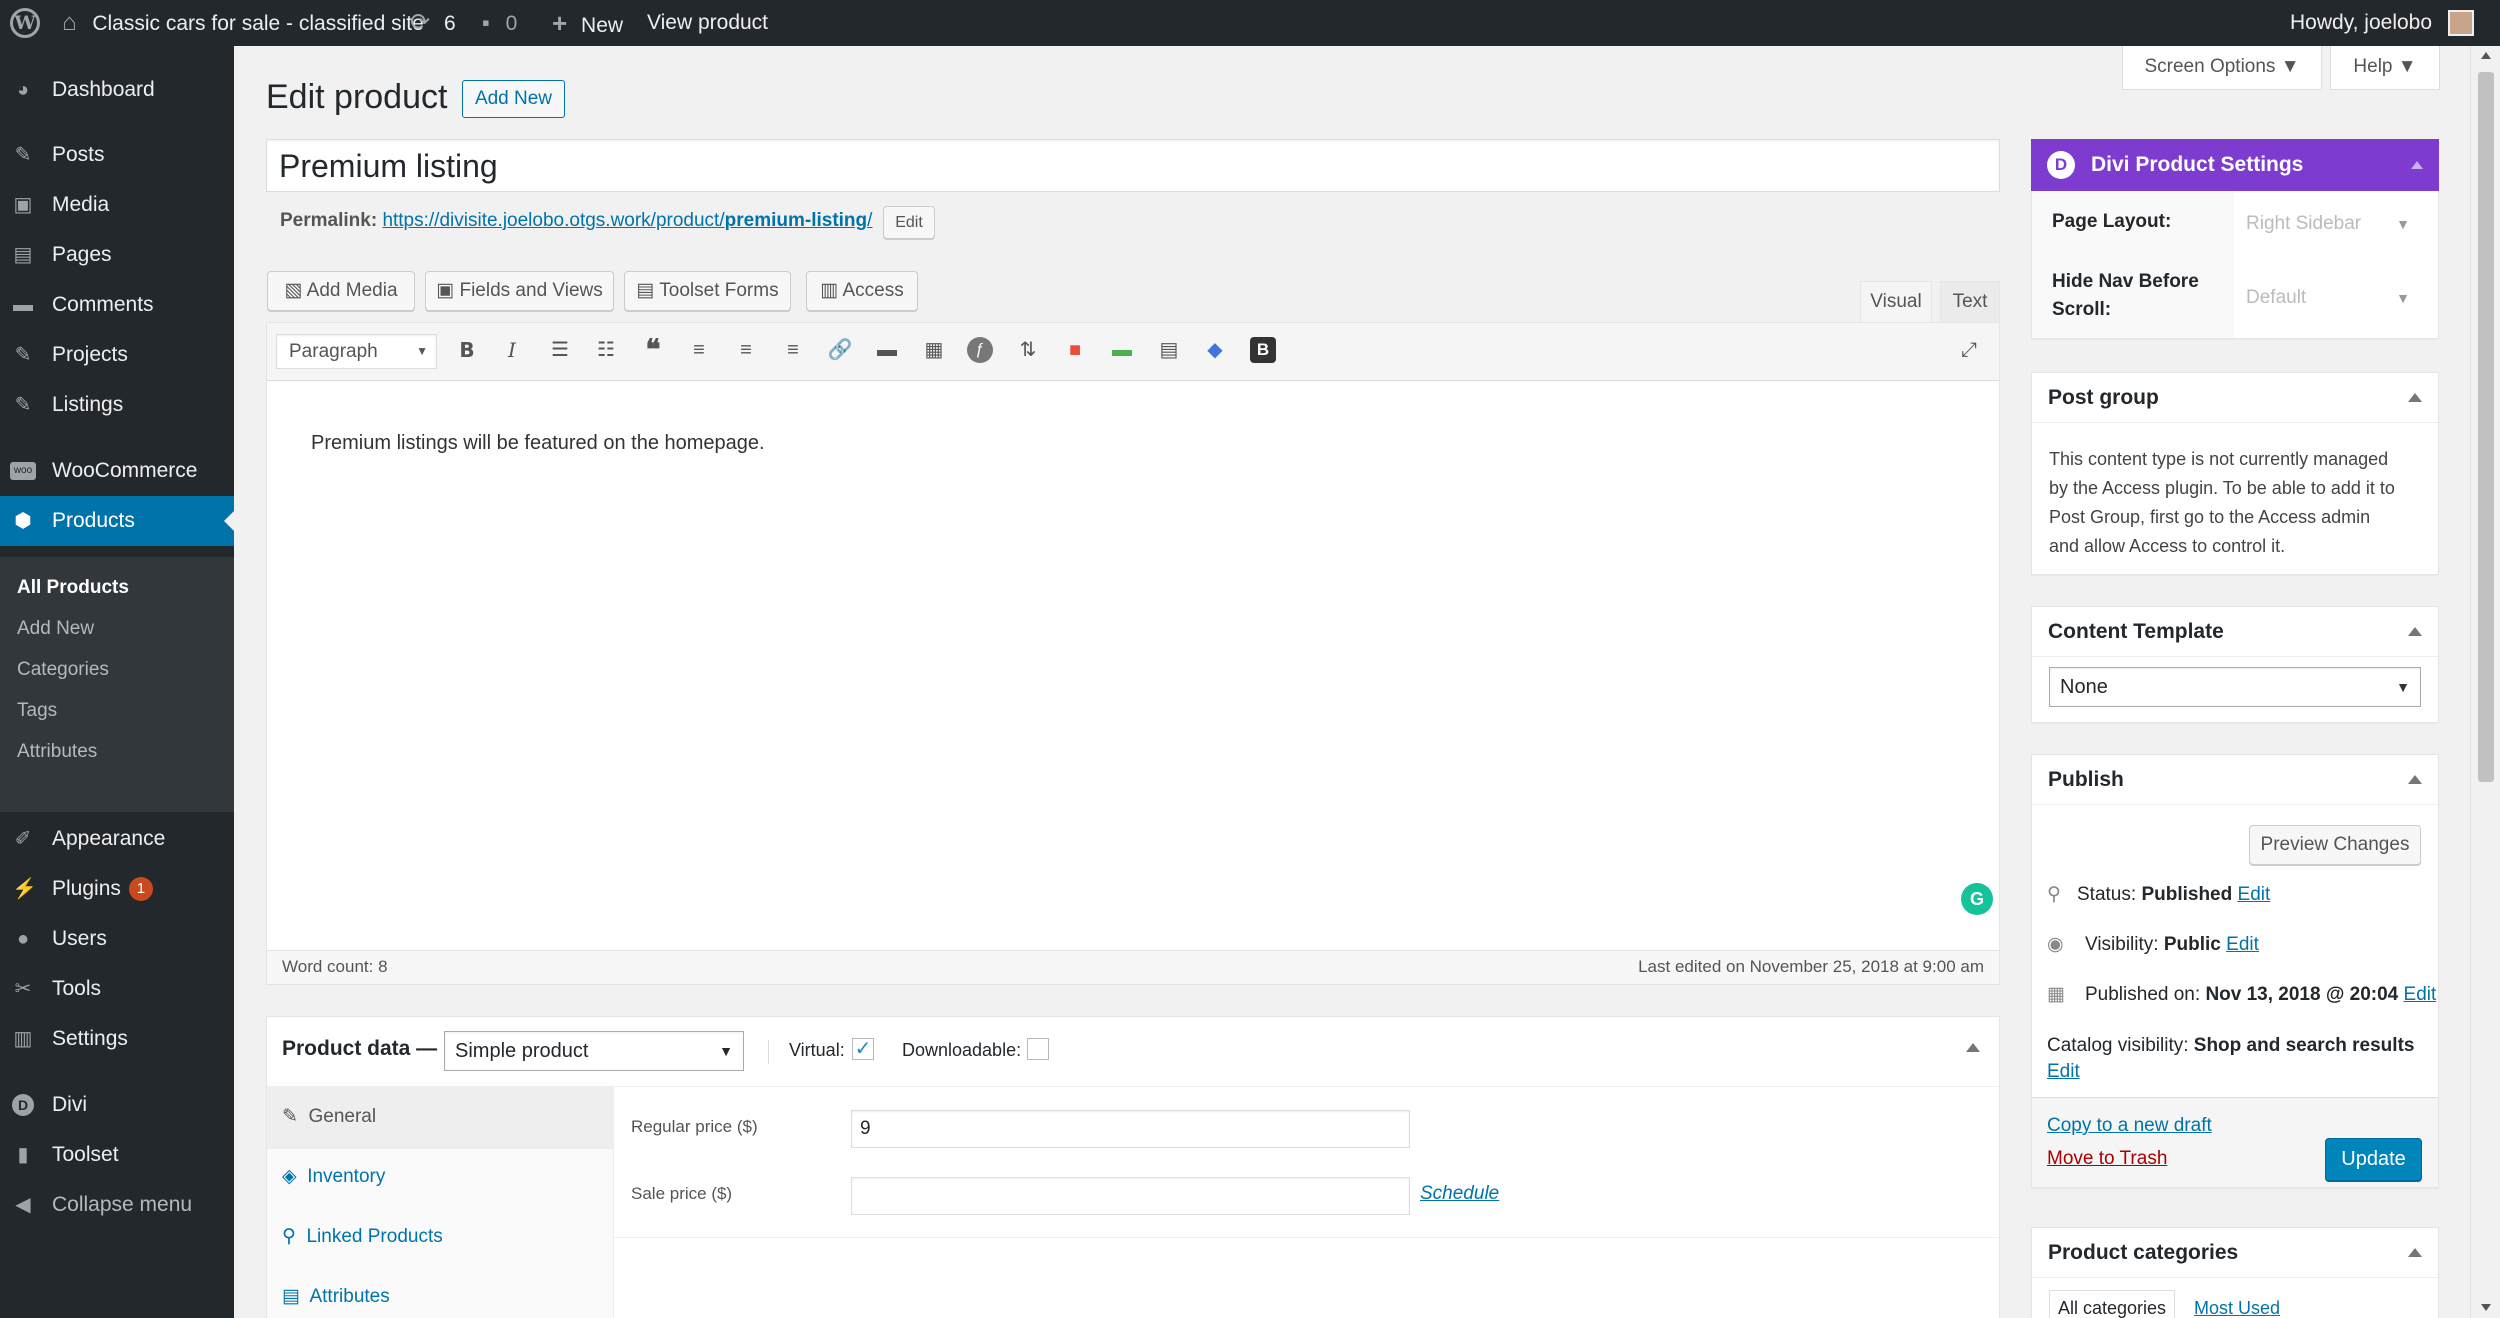 This screenshot has width=2500, height=1318. What do you see at coordinates (117, 205) in the screenshot?
I see `sidebar-item-media: ▣ Media` at bounding box center [117, 205].